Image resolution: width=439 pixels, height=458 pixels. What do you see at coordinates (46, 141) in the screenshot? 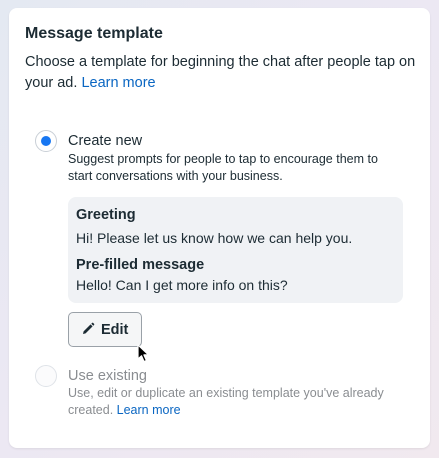
I see `create-new-radio` at bounding box center [46, 141].